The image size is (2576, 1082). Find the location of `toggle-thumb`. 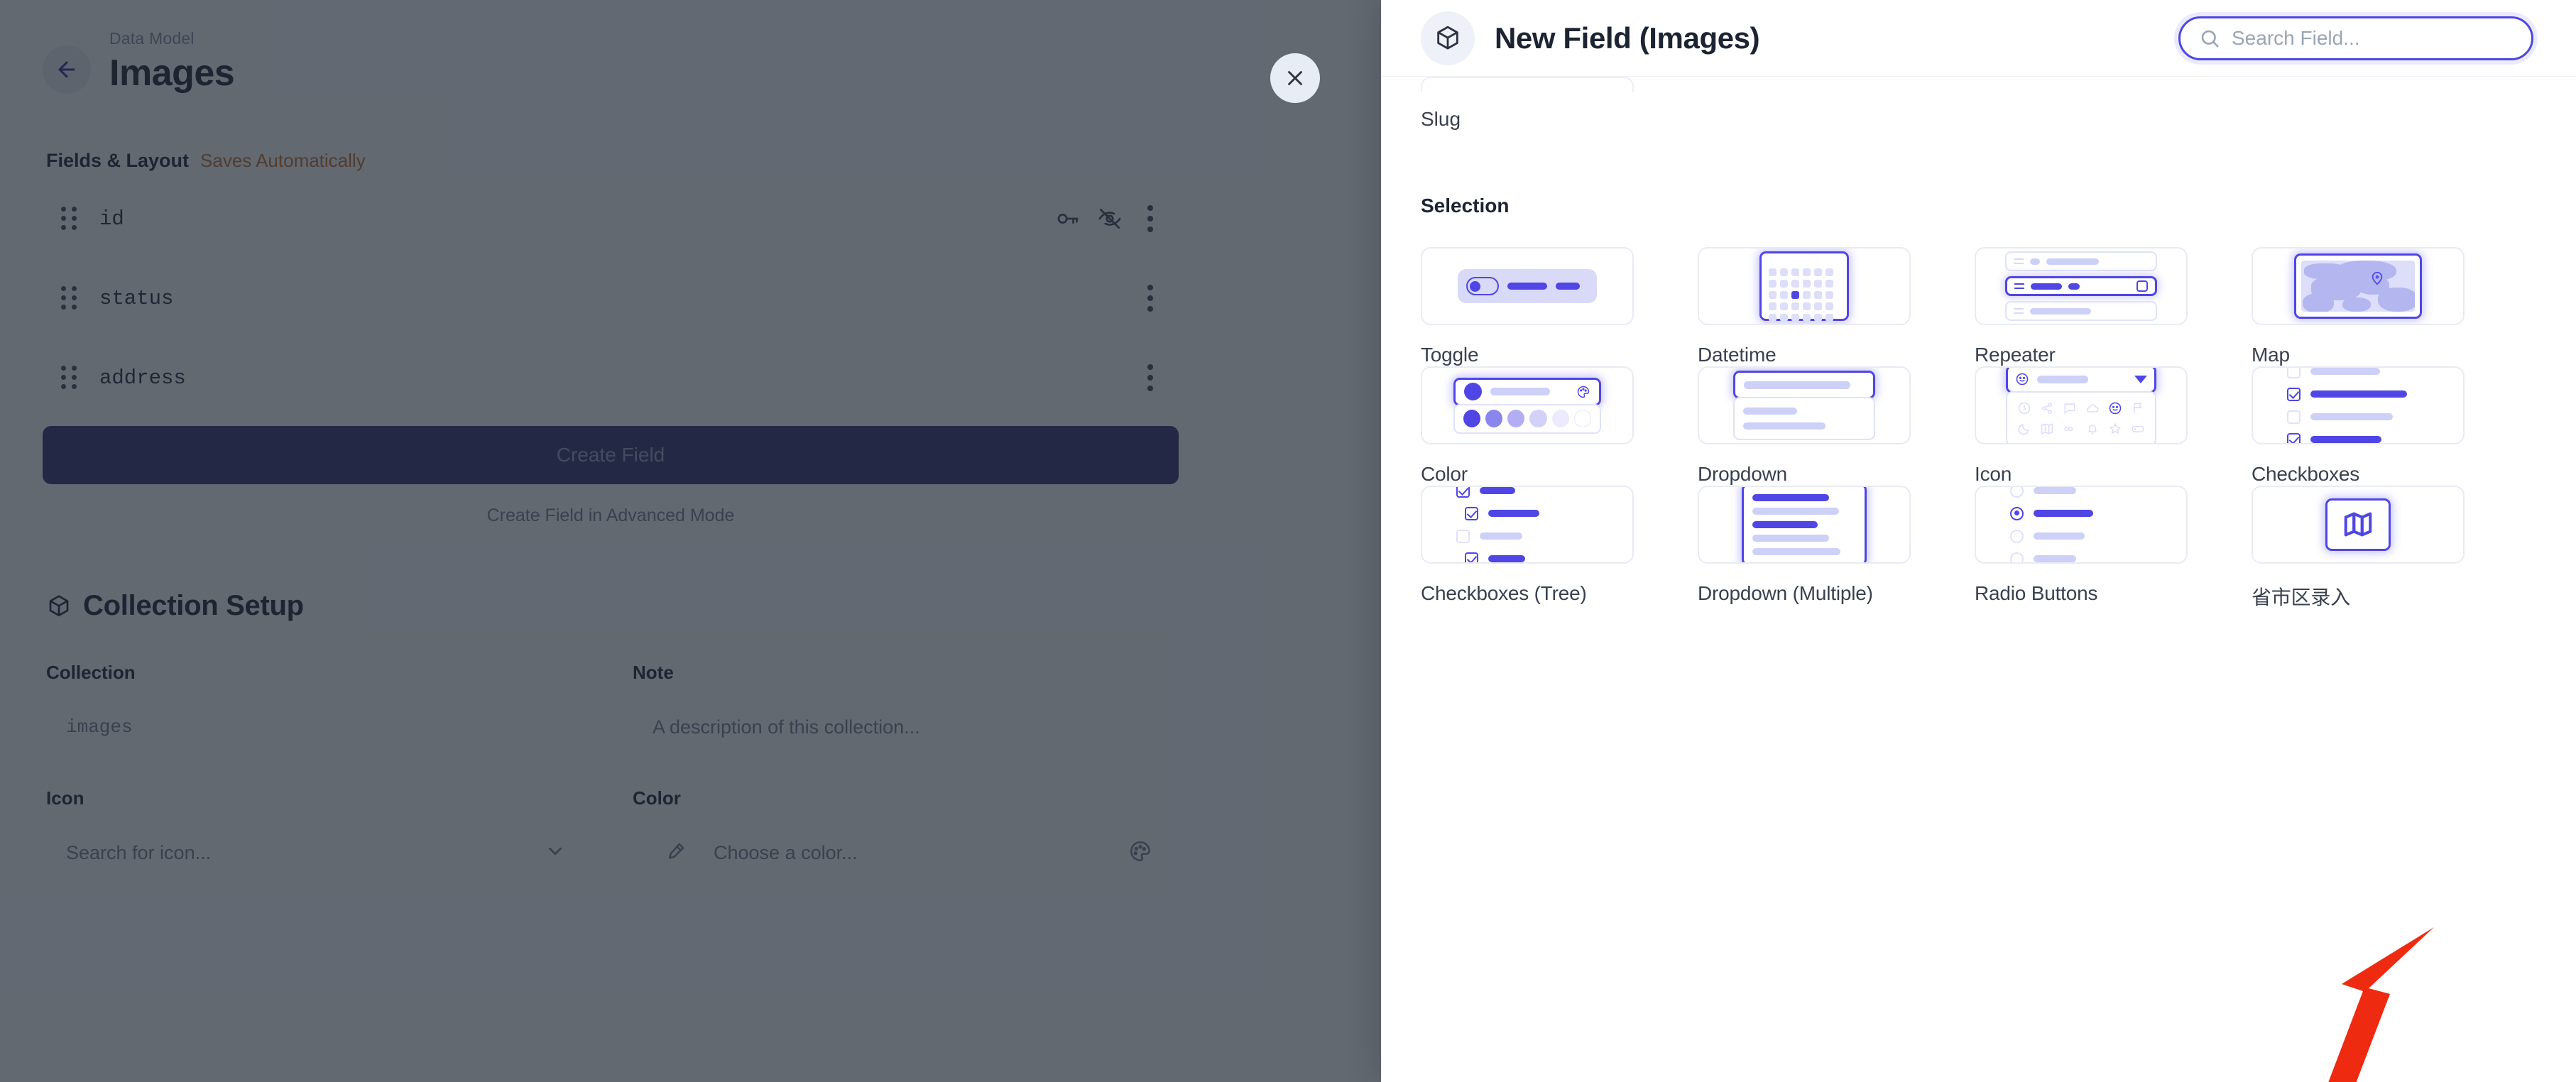

toggle-thumb is located at coordinates (1527, 286).